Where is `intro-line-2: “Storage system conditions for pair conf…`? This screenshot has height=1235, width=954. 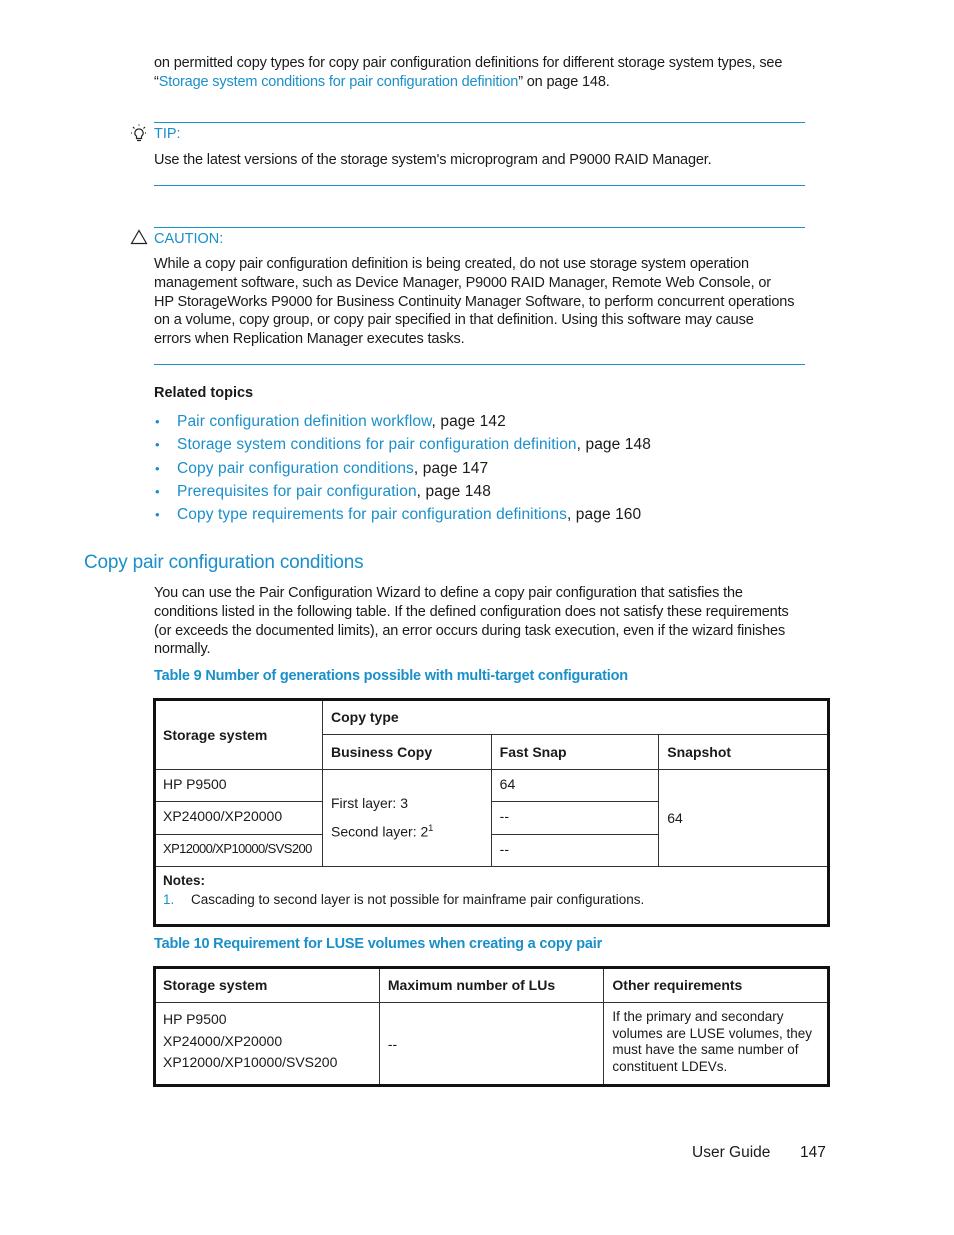 intro-line-2: “Storage system conditions for pair conf… is located at coordinates (499, 82).